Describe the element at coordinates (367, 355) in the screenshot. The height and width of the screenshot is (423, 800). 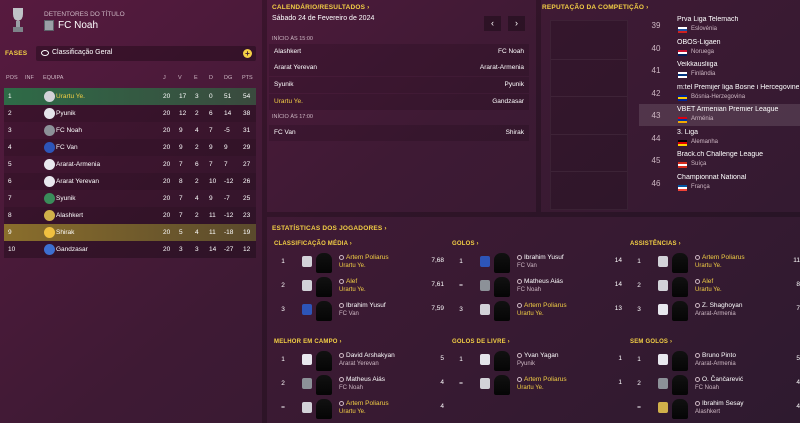
I see `player-name-wrap: David Arshakyan` at that location.